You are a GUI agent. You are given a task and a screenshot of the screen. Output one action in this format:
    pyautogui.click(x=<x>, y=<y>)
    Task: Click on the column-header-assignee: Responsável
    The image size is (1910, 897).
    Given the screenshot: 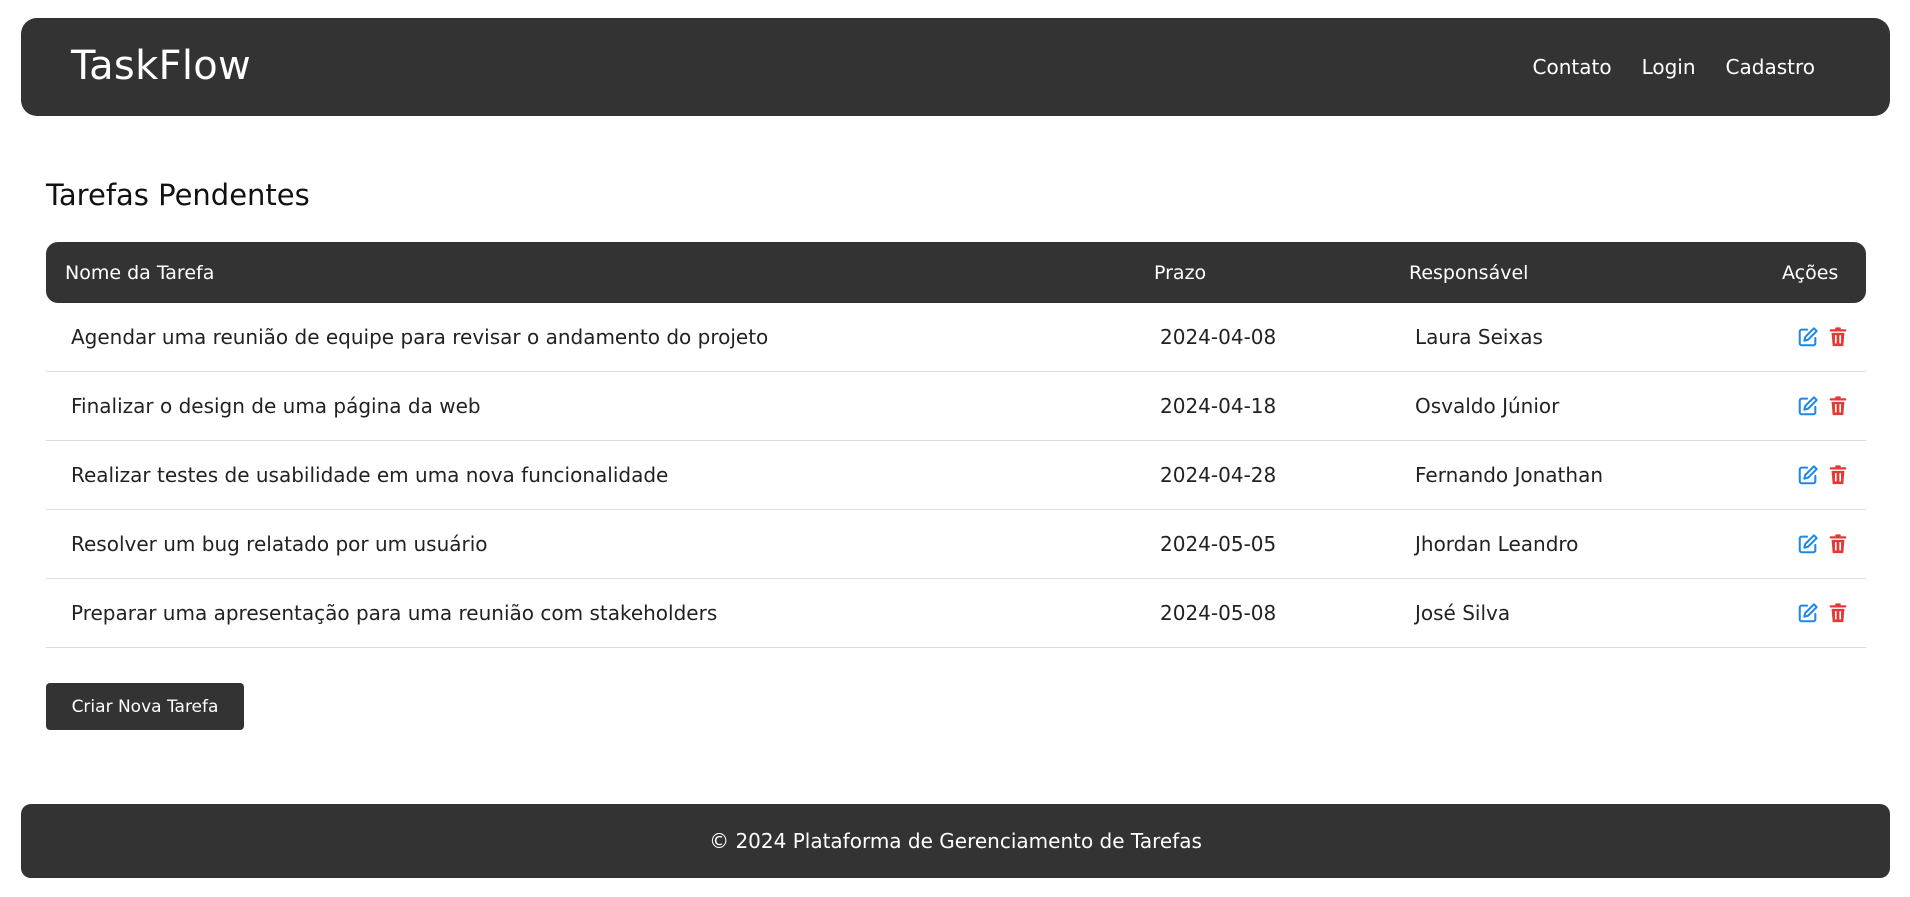 What is the action you would take?
    pyautogui.click(x=1469, y=272)
    